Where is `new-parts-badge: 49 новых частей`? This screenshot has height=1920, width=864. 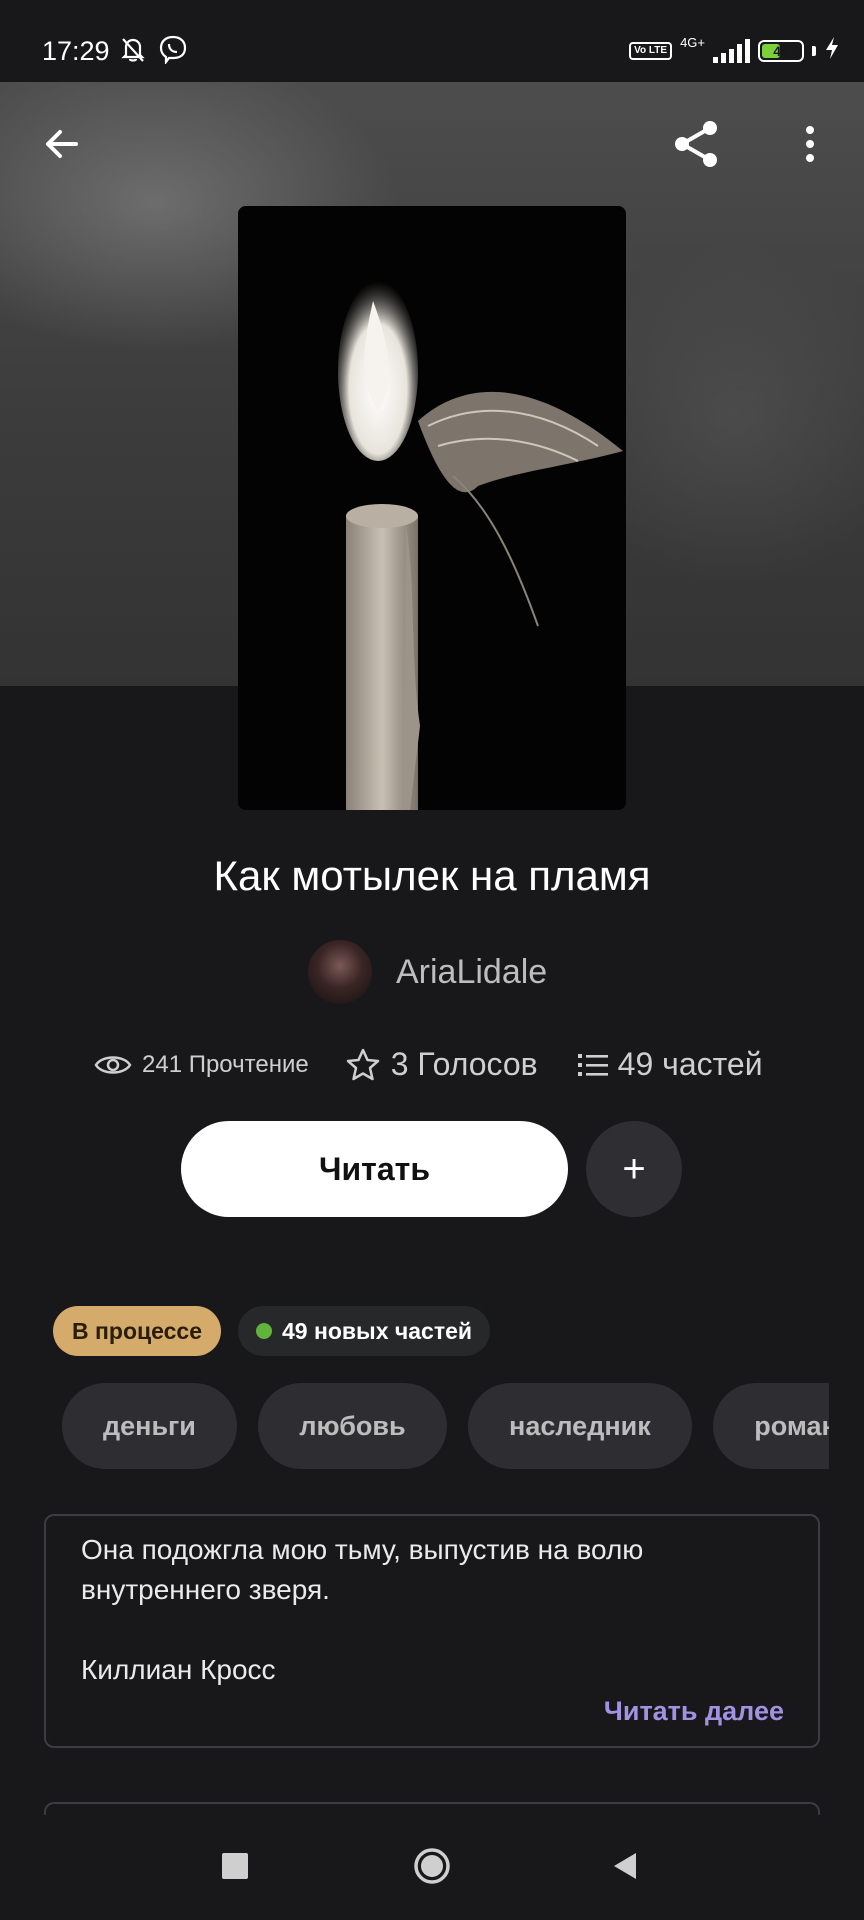 new-parts-badge: 49 новых частей is located at coordinates (364, 1331).